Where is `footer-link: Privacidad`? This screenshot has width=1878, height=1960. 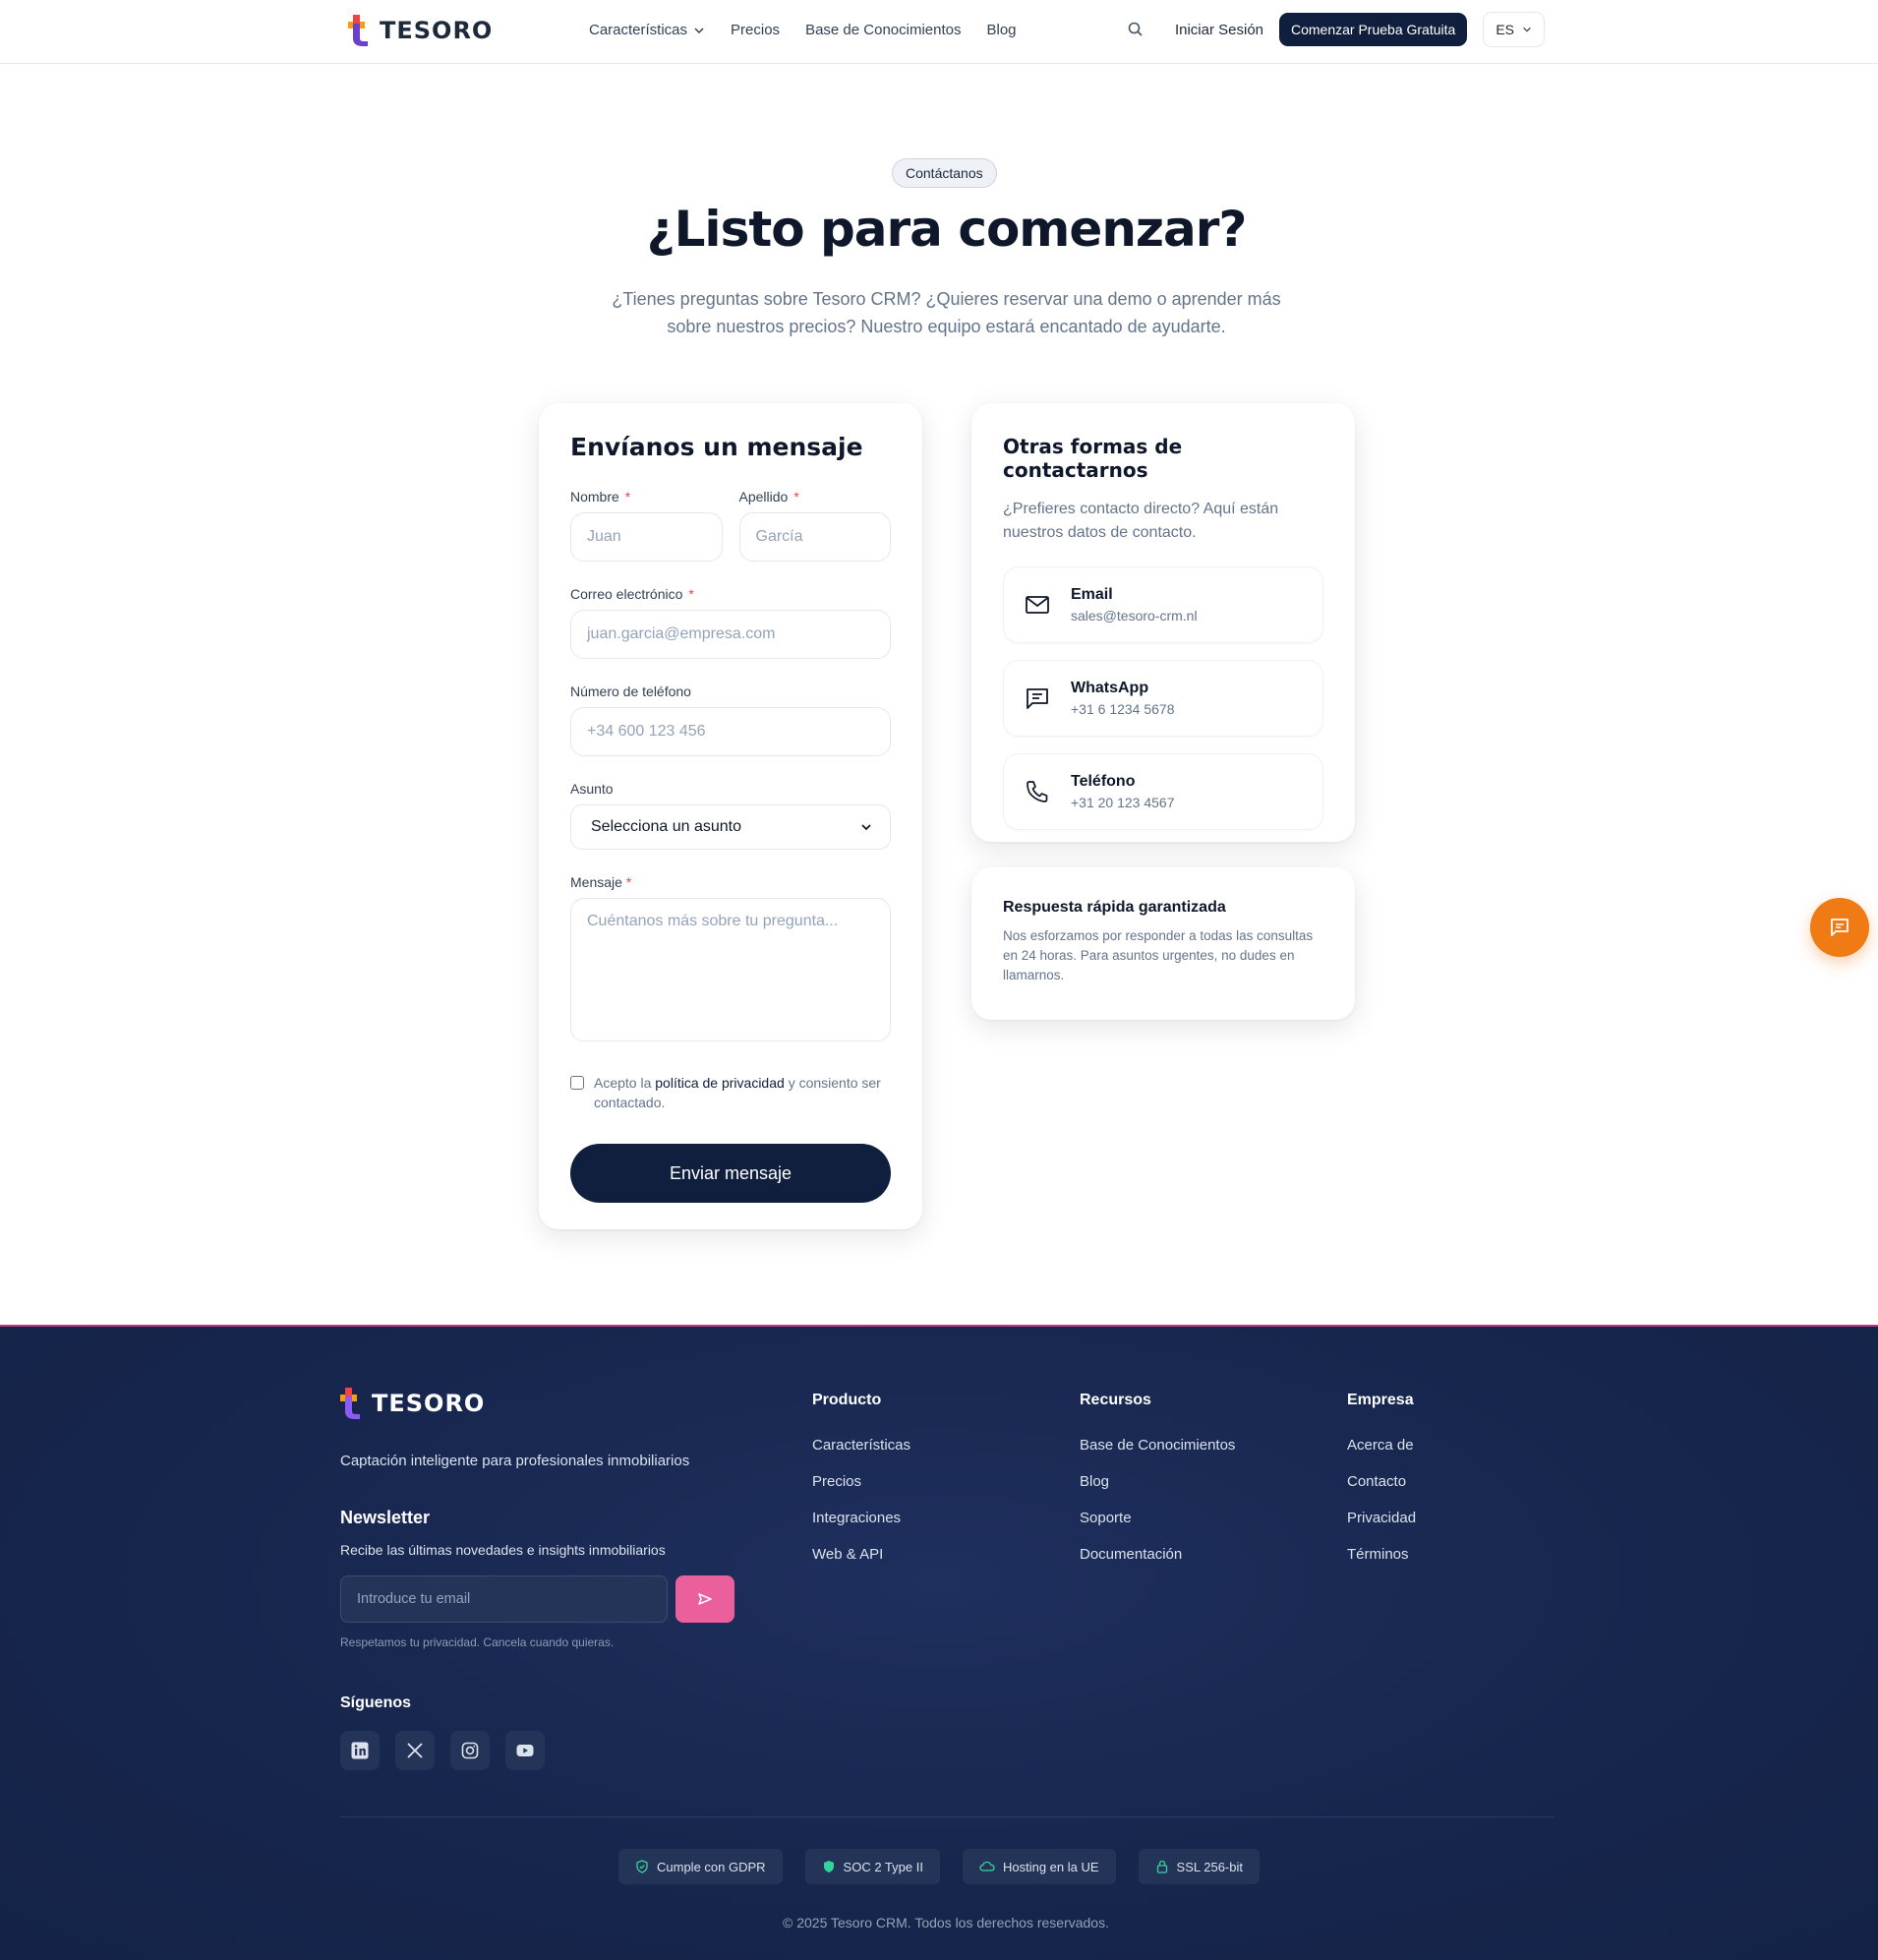
footer-link: Privacidad is located at coordinates (1381, 1518).